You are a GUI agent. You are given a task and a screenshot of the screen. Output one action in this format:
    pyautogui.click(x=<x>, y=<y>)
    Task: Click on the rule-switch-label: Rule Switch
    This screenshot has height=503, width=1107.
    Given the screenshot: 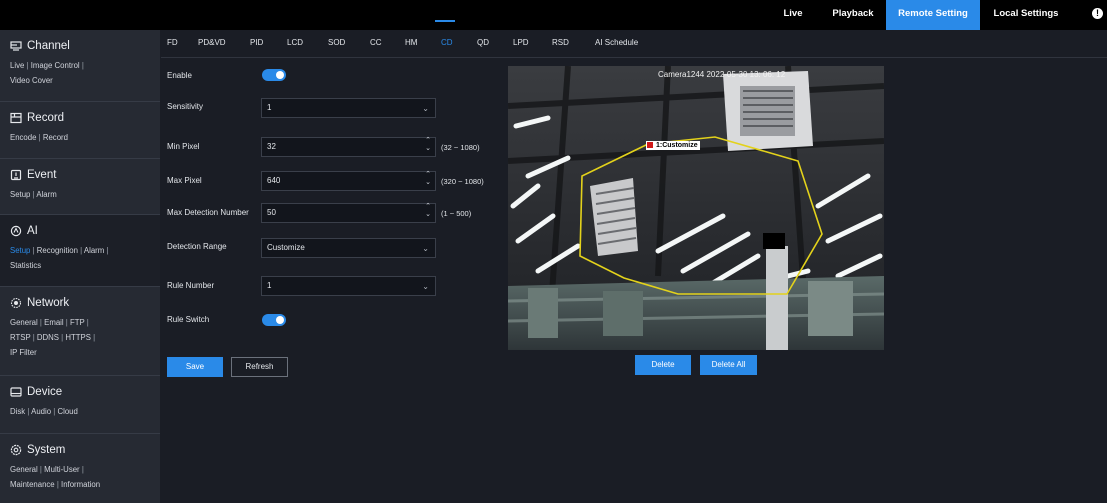 What is the action you would take?
    pyautogui.click(x=188, y=319)
    